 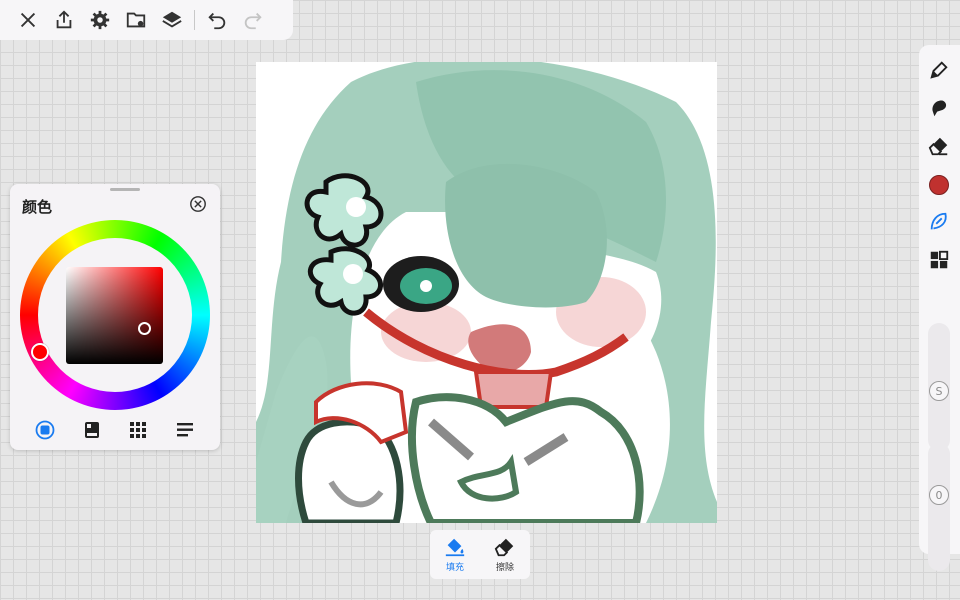 I want to click on brush-size-knob: S, so click(x=939, y=391).